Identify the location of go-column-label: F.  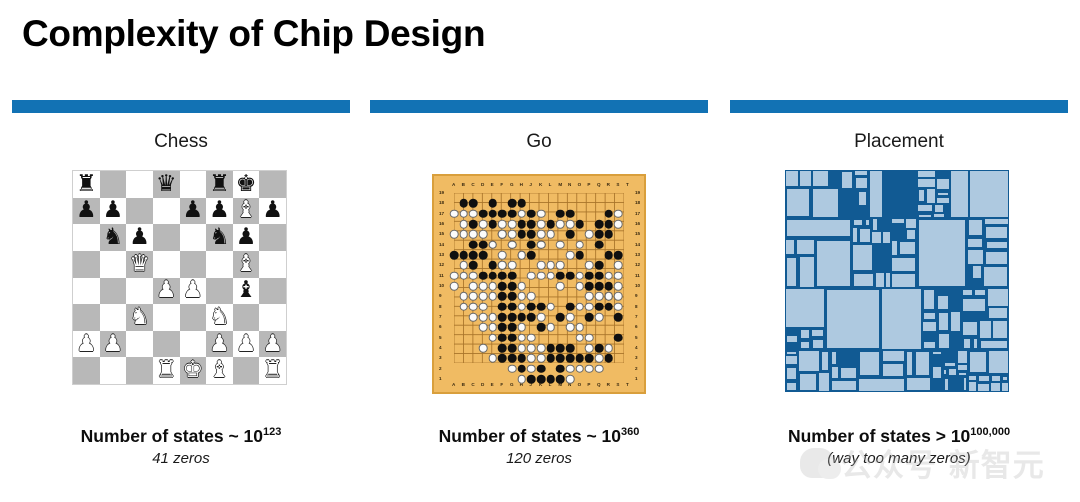
(502, 384).